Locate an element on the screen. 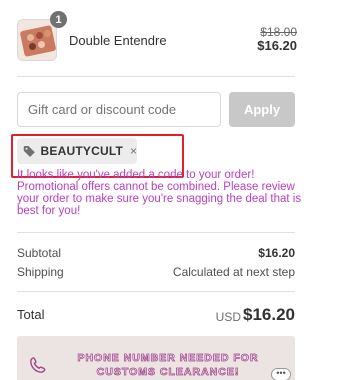 The width and height of the screenshot is (348, 380). chat-bubble-icon: ••• is located at coordinates (281, 374).